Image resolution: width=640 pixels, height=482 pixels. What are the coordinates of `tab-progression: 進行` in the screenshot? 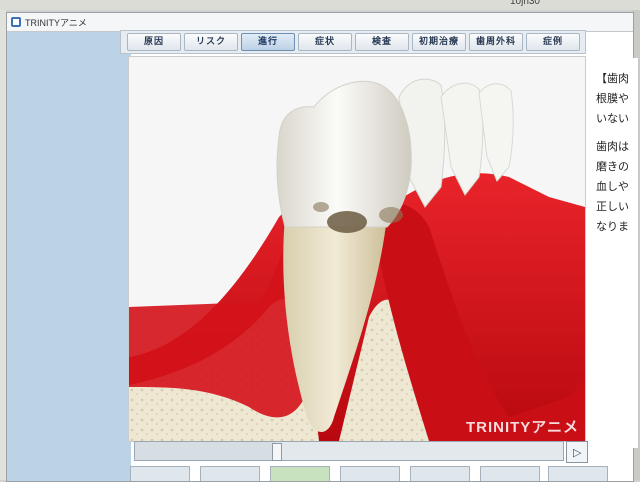 It's located at (268, 42).